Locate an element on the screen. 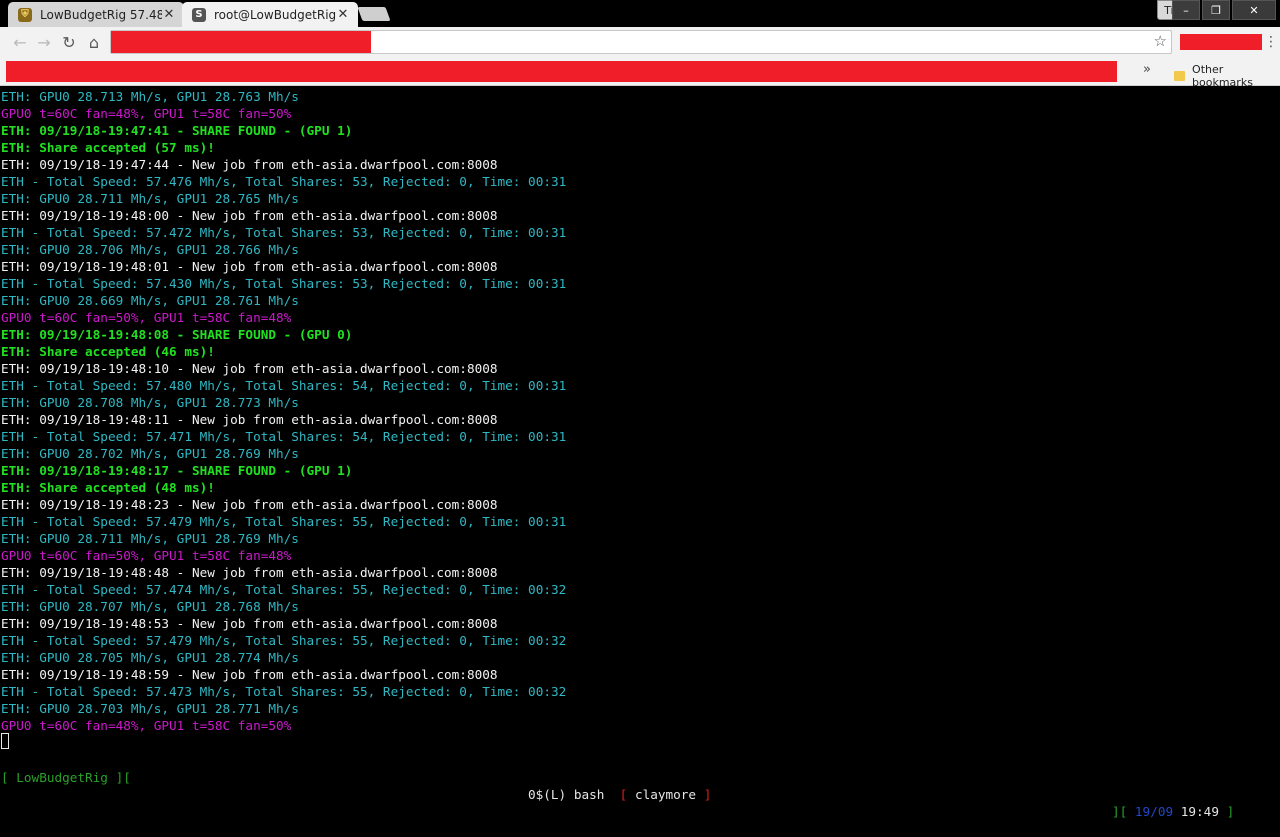 The image size is (1280, 837). maximize-button: ❐ is located at coordinates (1216, 10).